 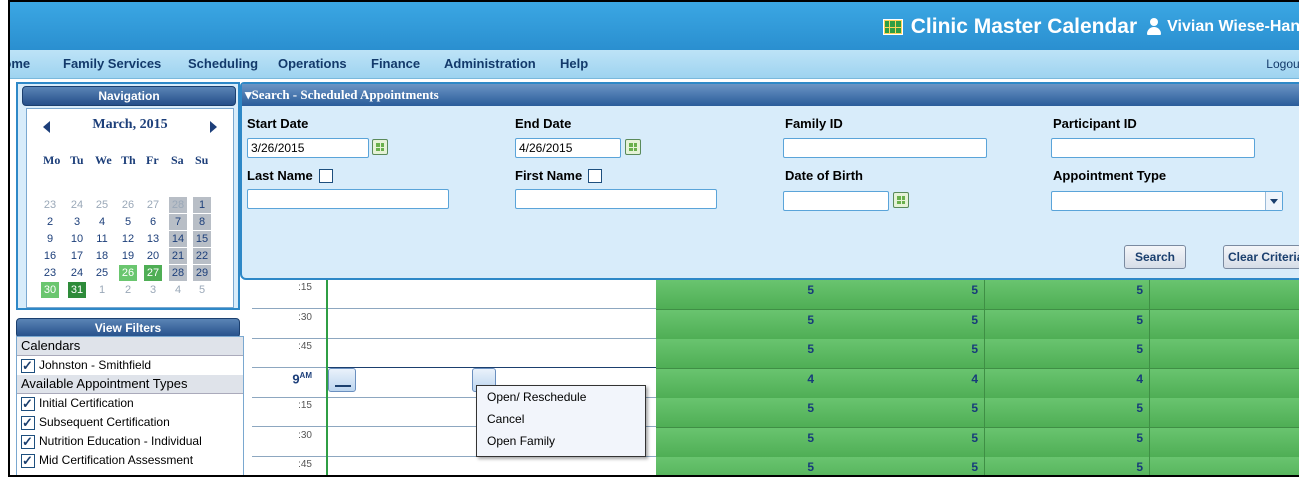 What do you see at coordinates (130, 422) in the screenshot?
I see `type-filter-item: Subsequent Certification` at bounding box center [130, 422].